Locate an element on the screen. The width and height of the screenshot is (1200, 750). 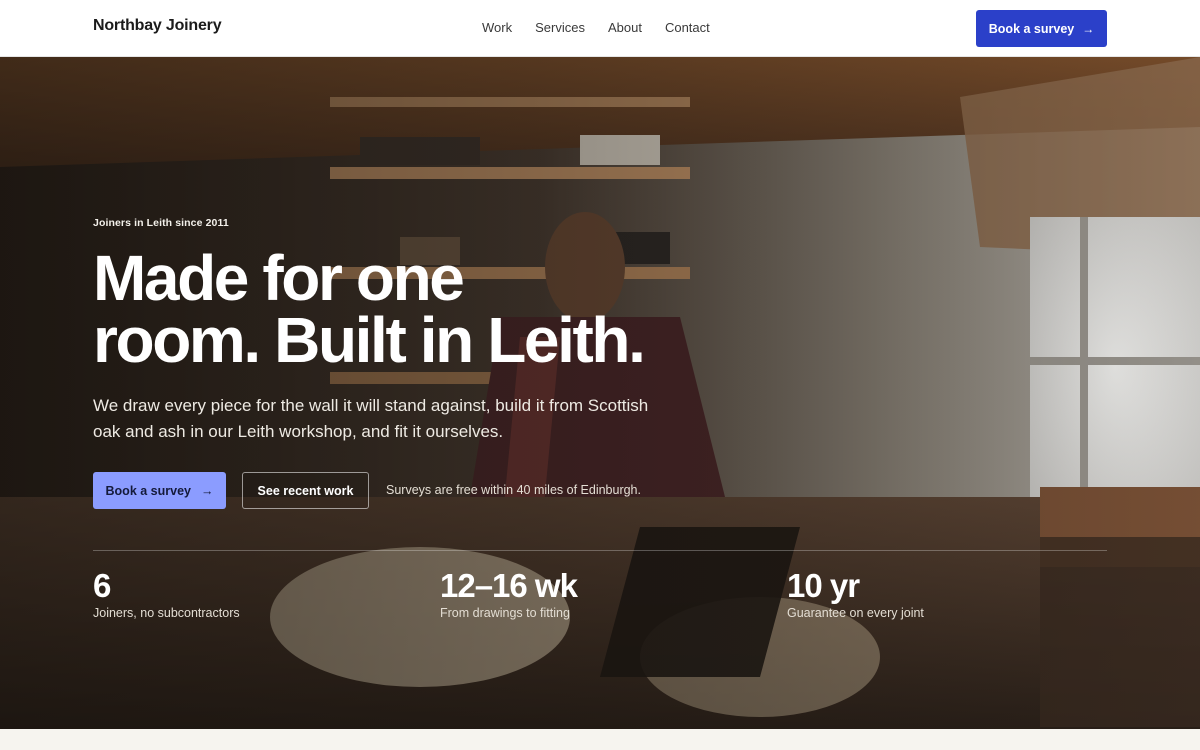
see-recent-work-button: See recent work is located at coordinates (305, 490).